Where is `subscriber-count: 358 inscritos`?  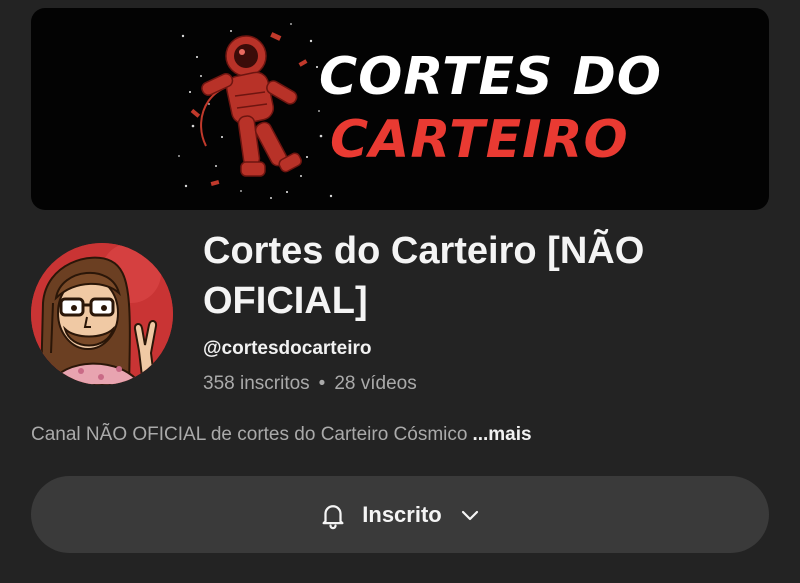 subscriber-count: 358 inscritos is located at coordinates (256, 383).